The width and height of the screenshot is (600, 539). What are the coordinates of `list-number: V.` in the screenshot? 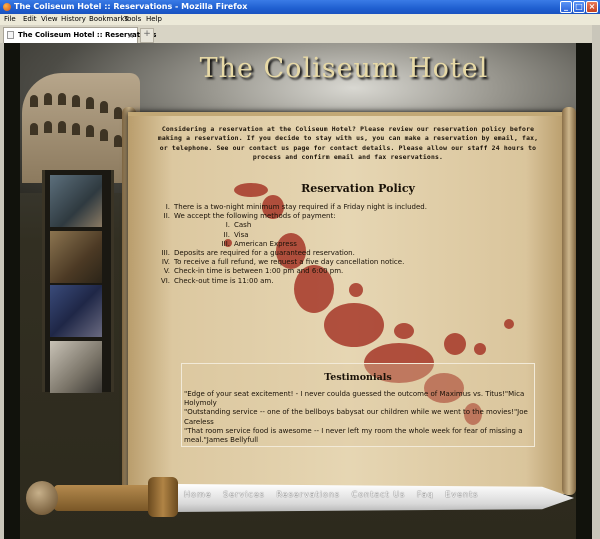 It's located at (166, 271).